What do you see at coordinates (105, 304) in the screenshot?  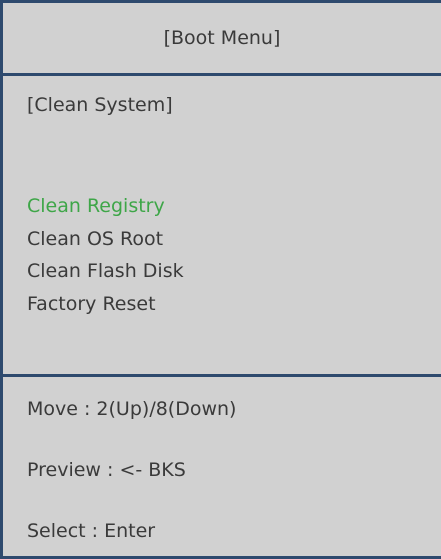 I see `menu-item-factory-reset: Factory Reset` at bounding box center [105, 304].